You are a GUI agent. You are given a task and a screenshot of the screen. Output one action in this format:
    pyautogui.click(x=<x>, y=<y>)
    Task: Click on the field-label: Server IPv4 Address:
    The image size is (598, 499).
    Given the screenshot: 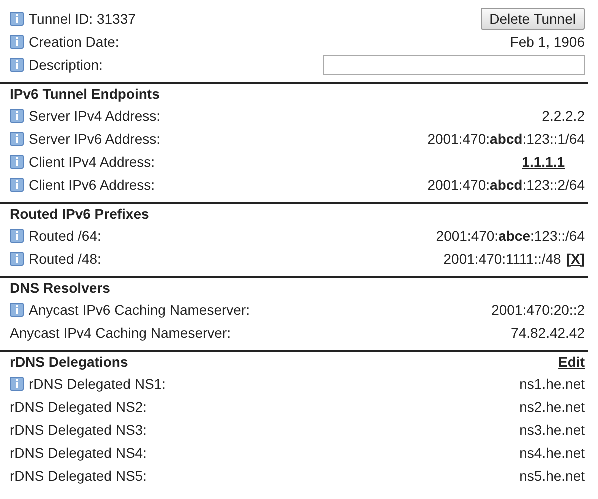 What is the action you would take?
    pyautogui.click(x=95, y=116)
    